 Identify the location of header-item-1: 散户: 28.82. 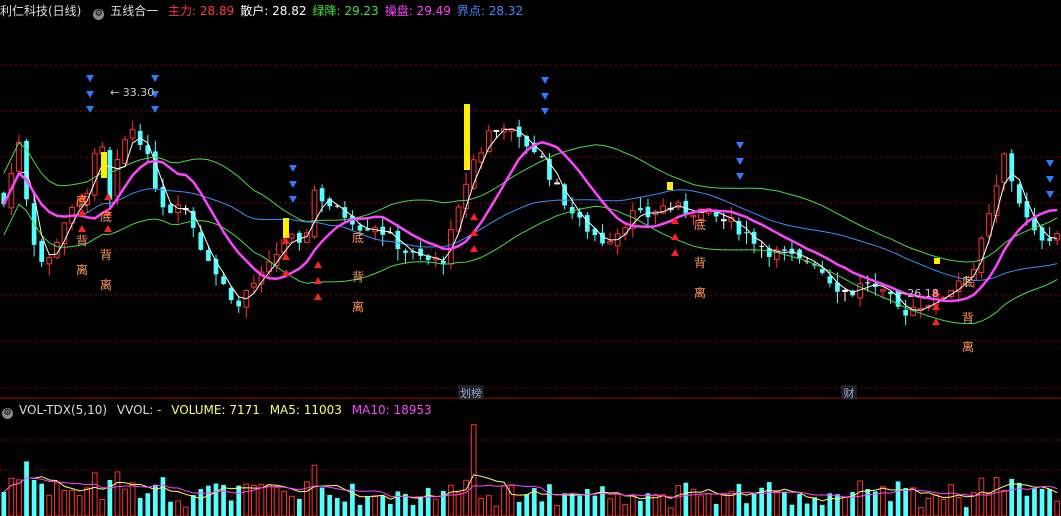
(273, 11).